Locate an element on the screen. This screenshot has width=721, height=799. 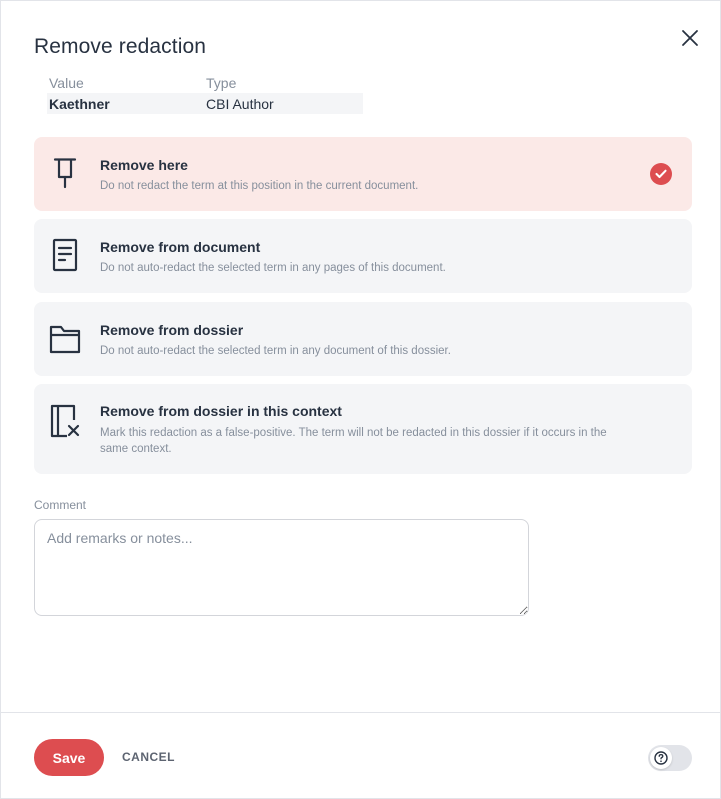
option-title: Remove from document is located at coordinates (180, 247).